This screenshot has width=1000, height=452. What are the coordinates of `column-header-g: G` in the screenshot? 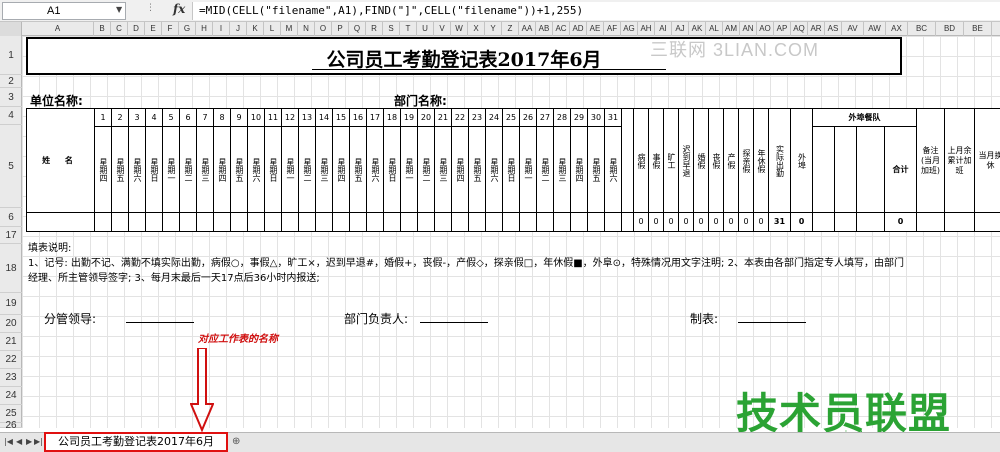 It's located at (187, 29).